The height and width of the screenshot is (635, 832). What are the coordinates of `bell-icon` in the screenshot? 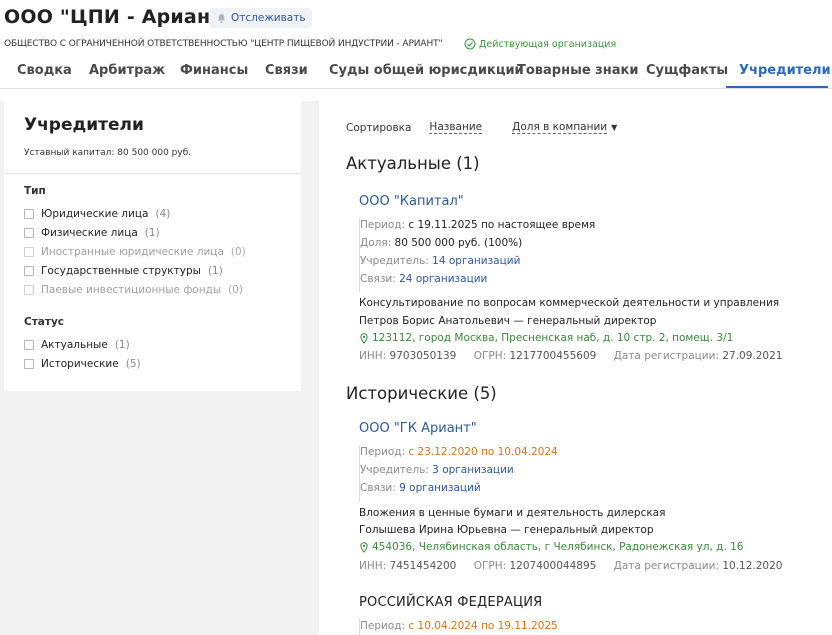 It's located at (221, 18).